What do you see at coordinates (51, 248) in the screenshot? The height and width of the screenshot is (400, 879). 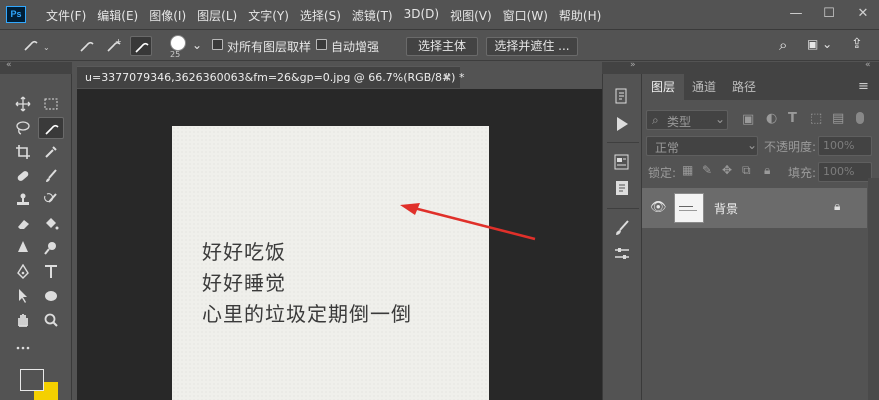 I see `dodge-tool-icon` at bounding box center [51, 248].